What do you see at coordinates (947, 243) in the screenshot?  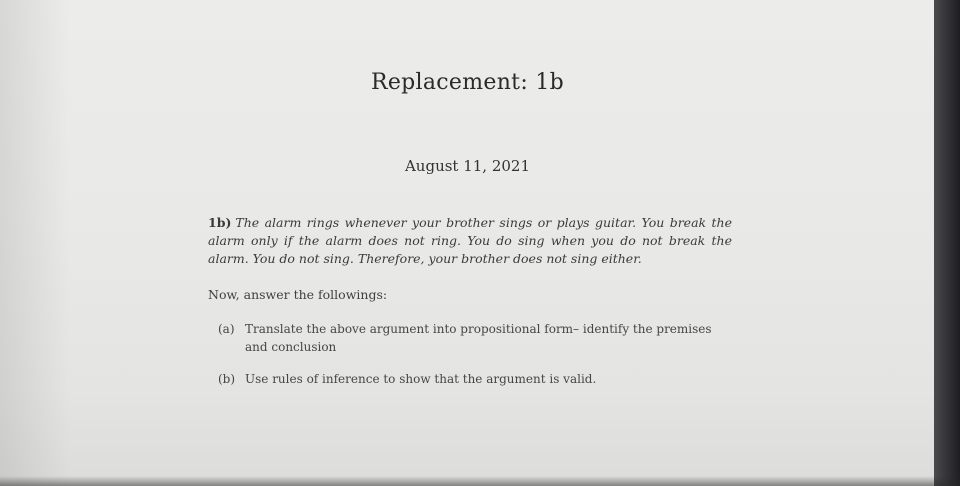 I see `monitor-bezel-right` at bounding box center [947, 243].